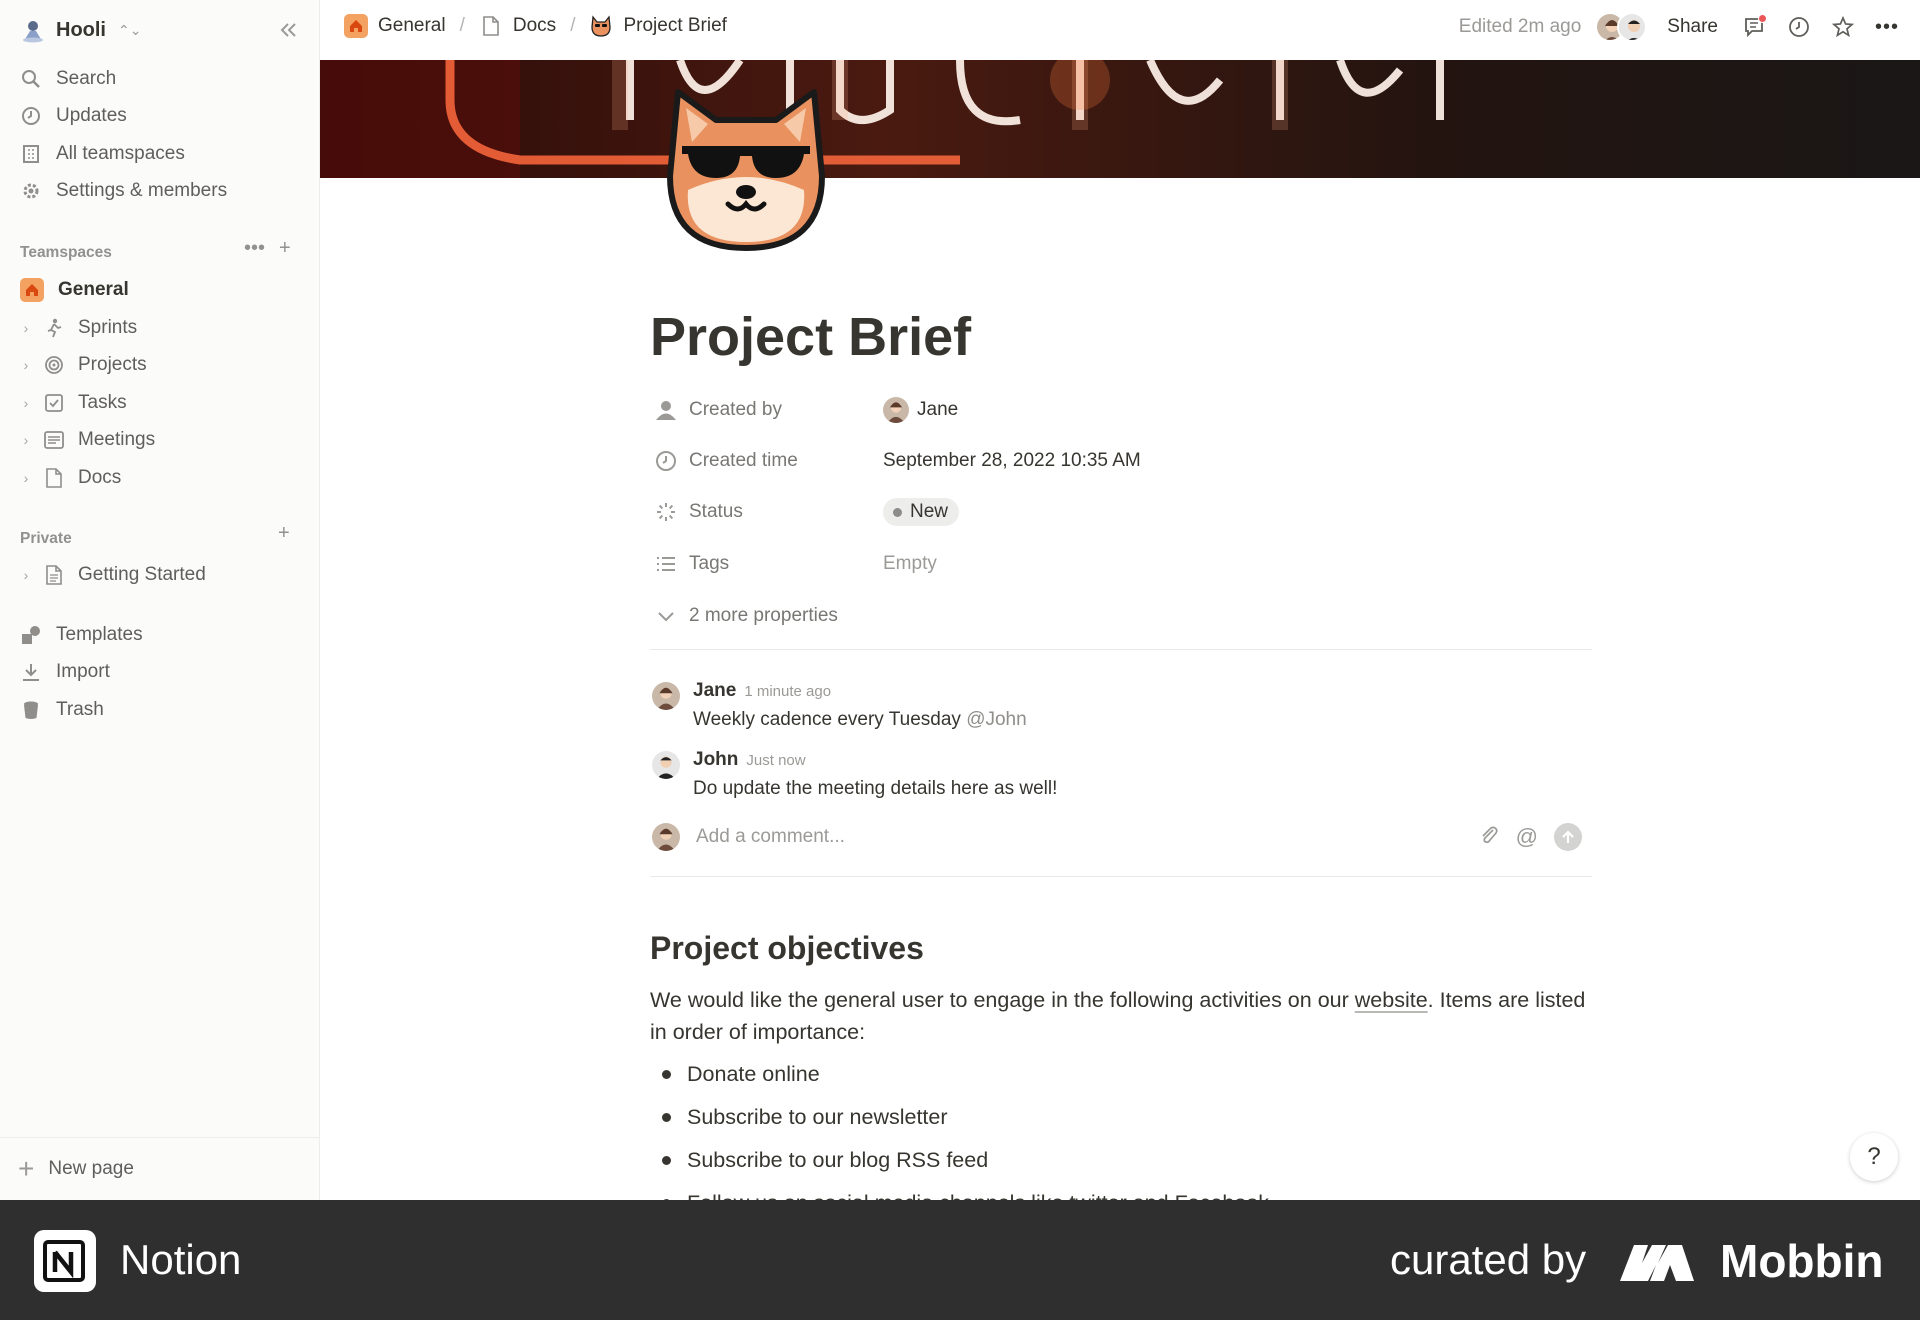 The image size is (1920, 1320). I want to click on teamspaces-header: Teamspaces, so click(66, 252).